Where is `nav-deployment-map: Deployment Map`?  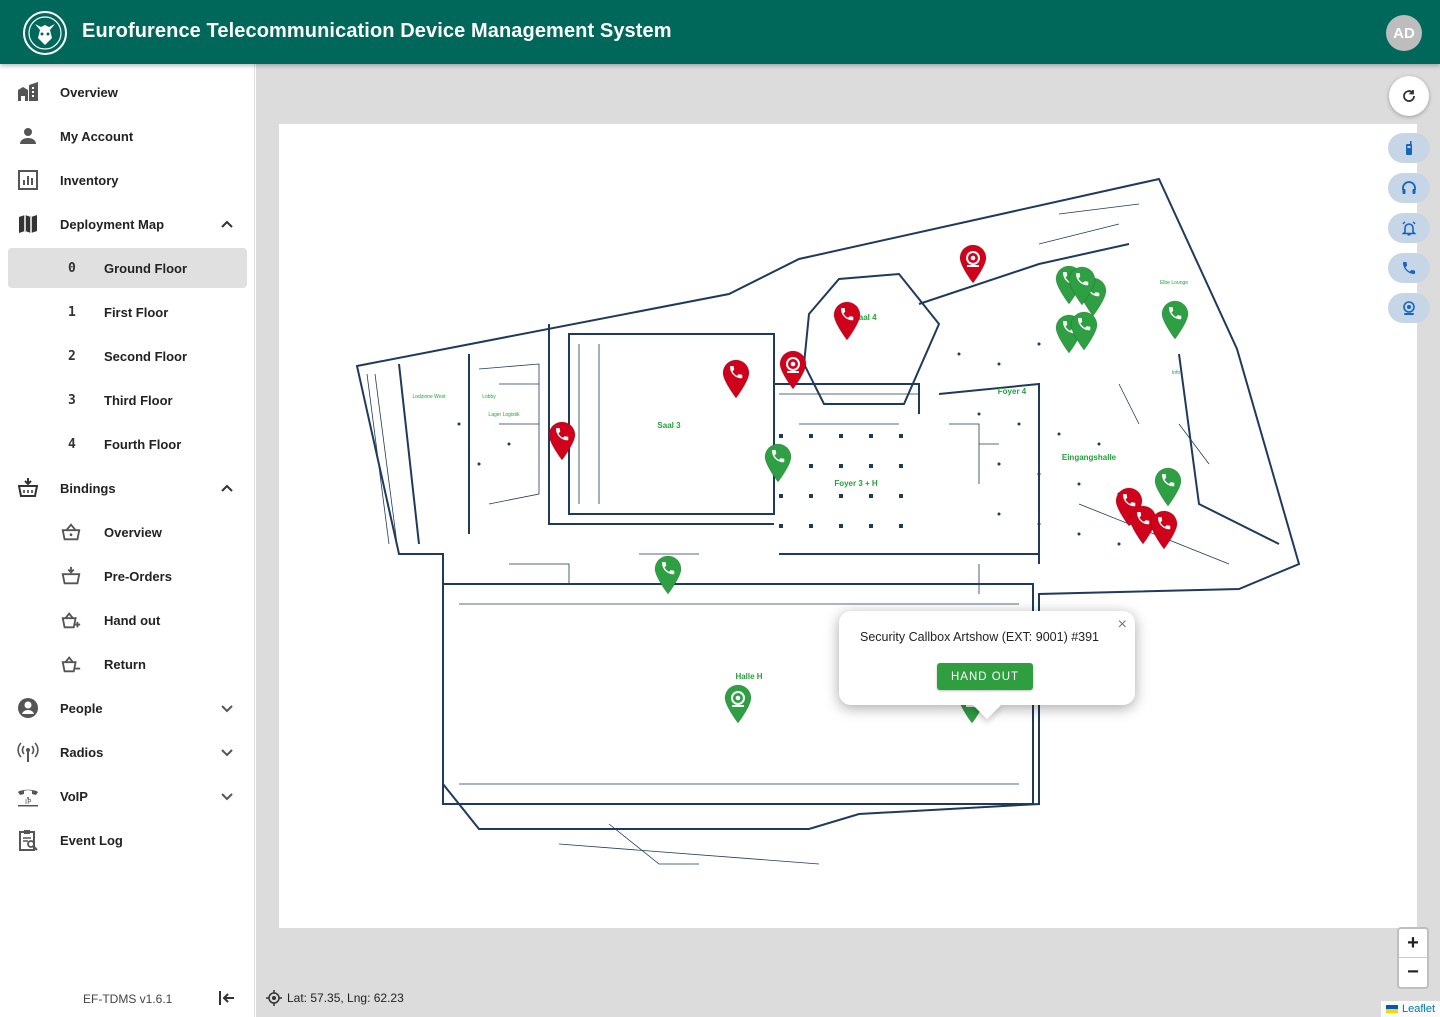 nav-deployment-map: Deployment Map is located at coordinates (127, 224).